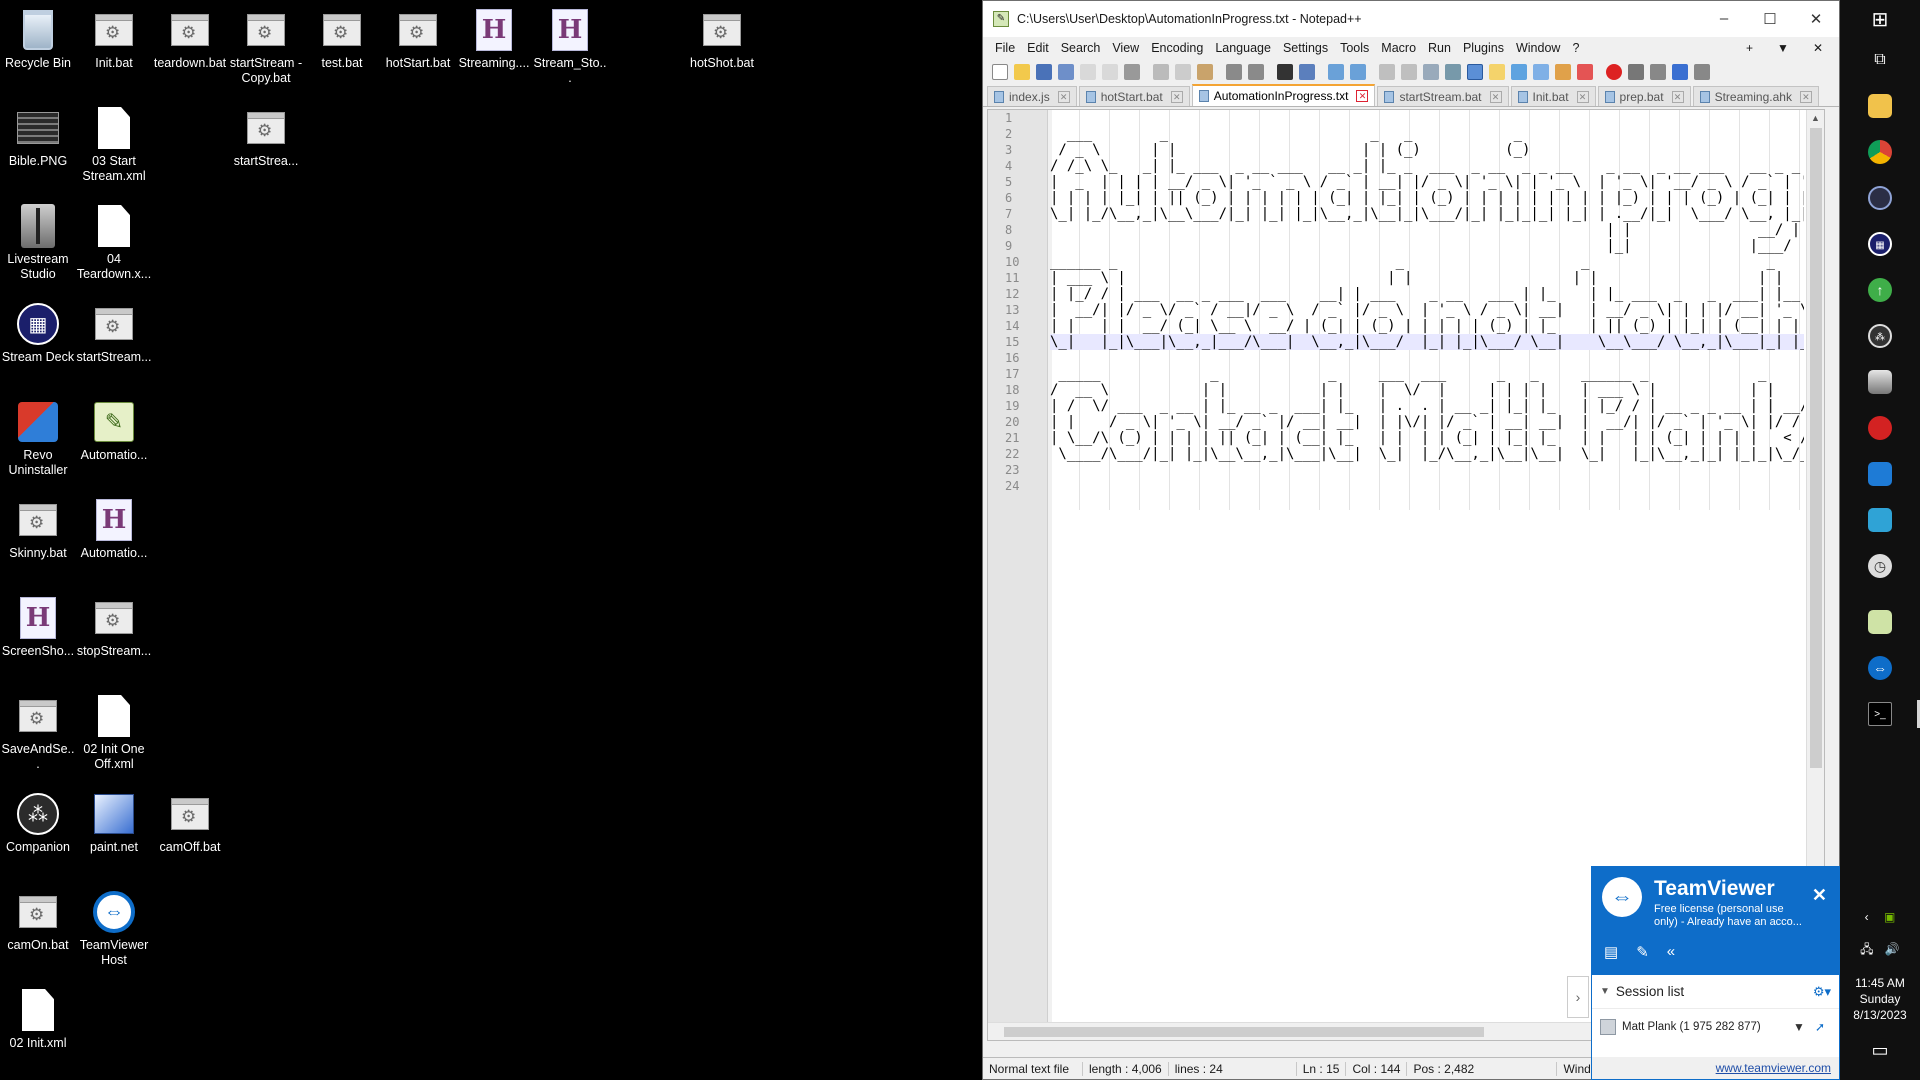  Describe the element at coordinates (1354, 48) in the screenshot. I see `menu-tools: Tools` at that location.